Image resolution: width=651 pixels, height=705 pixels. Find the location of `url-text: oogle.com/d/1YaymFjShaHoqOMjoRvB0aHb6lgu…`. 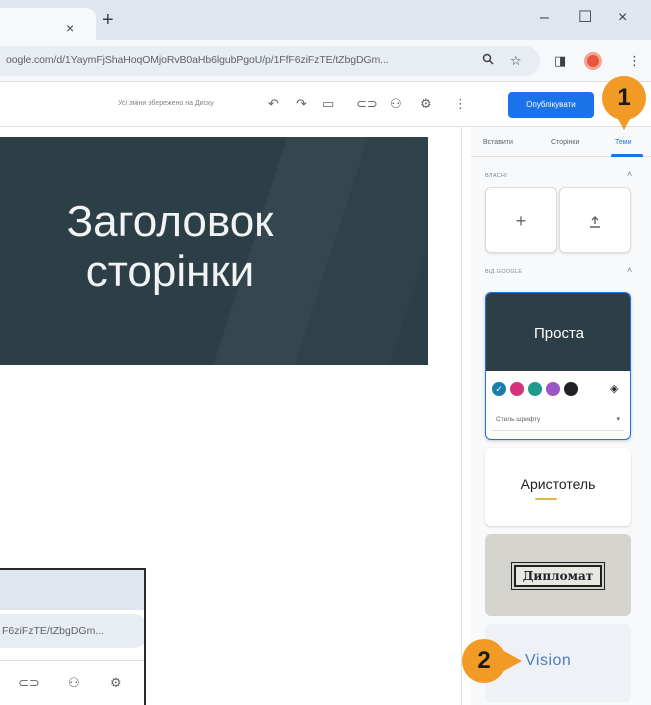

url-text: oogle.com/d/1YaymFjShaHoqOMjoRvB0aHb6lgu… is located at coordinates (197, 60).